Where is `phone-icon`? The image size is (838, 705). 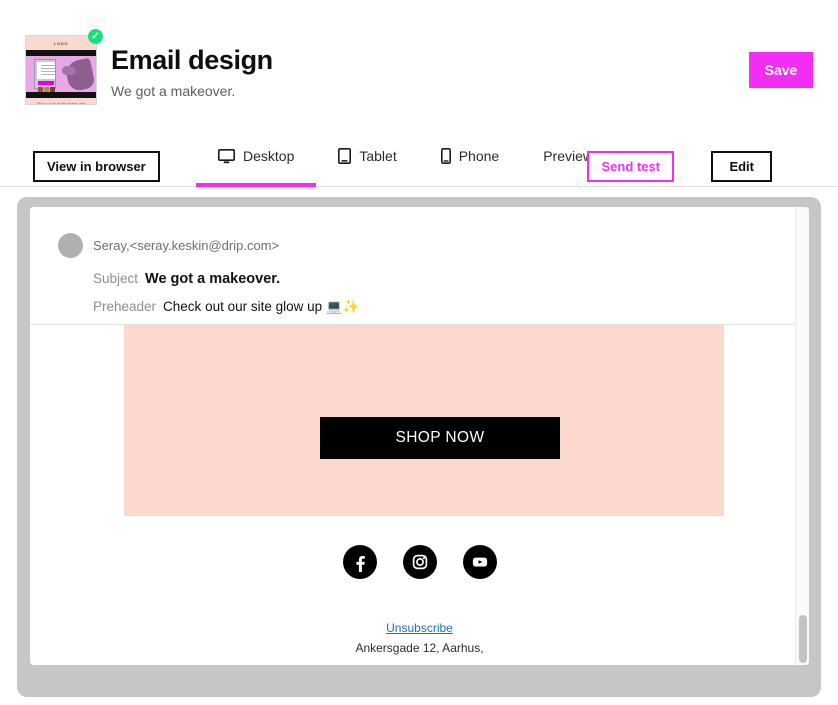 phone-icon is located at coordinates (445, 156).